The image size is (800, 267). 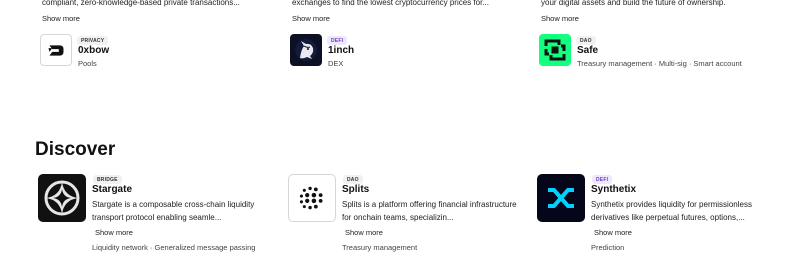 I want to click on app-name: Splits, so click(x=355, y=189).